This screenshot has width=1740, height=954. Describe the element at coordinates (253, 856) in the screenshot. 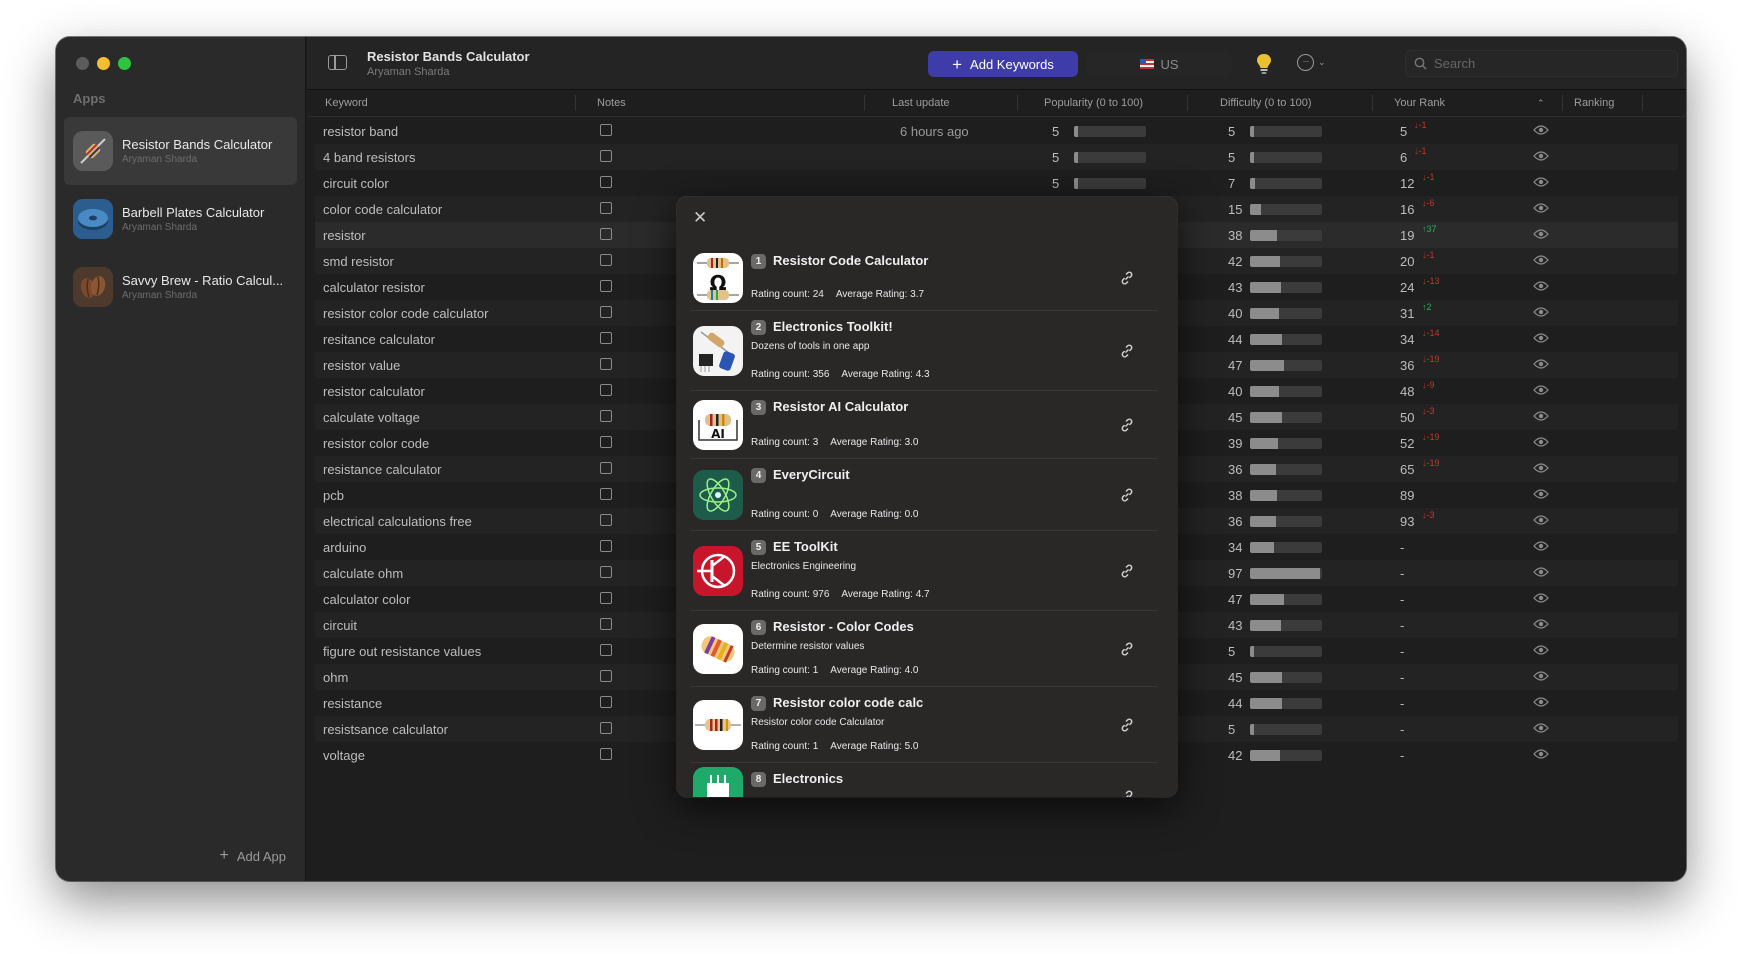

I see `add-app-button: + Add App` at that location.